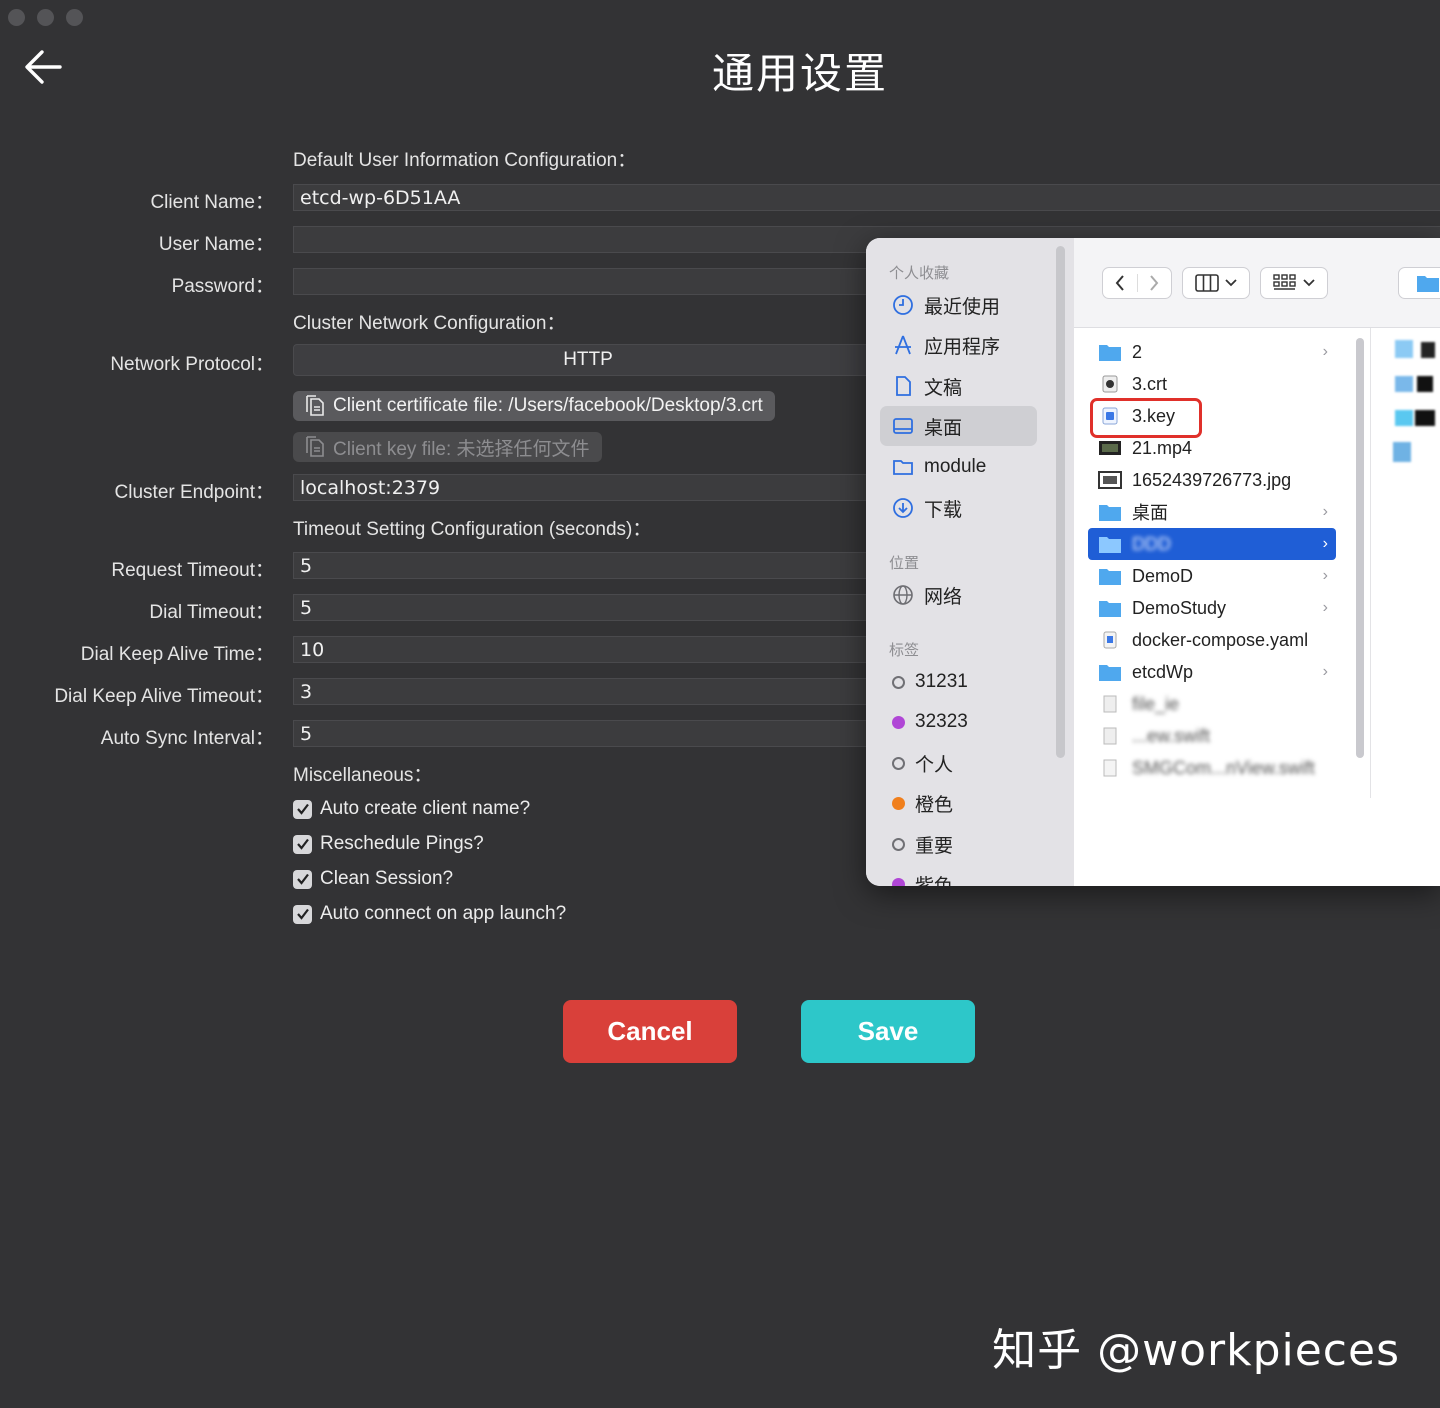 The width and height of the screenshot is (1440, 1408). What do you see at coordinates (1212, 608) in the screenshot?
I see `file-row-demostudy: DemoStudy ›` at bounding box center [1212, 608].